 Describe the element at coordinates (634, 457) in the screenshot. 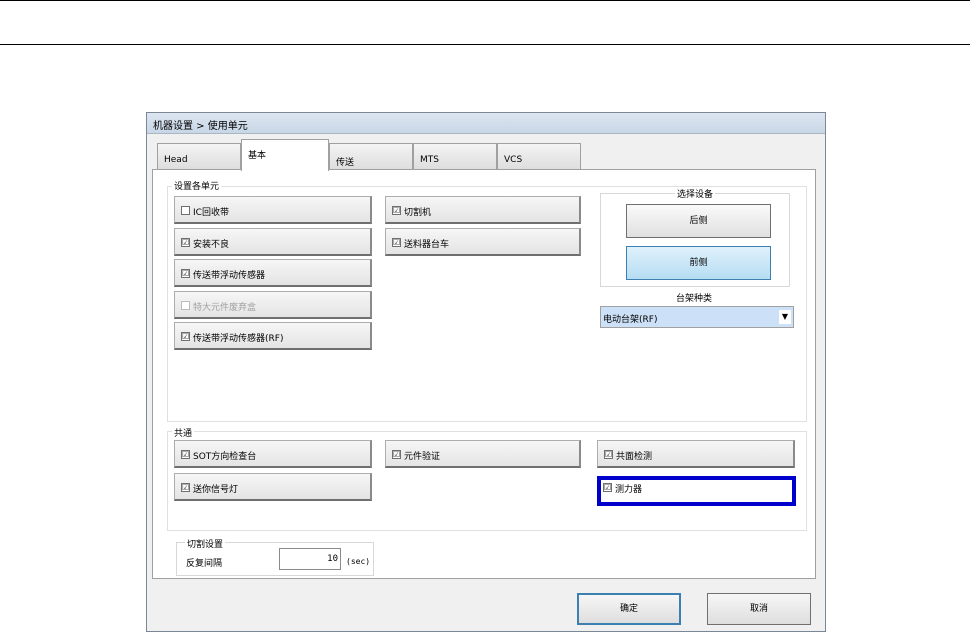

I see `checkbox-label: 共面检测` at that location.